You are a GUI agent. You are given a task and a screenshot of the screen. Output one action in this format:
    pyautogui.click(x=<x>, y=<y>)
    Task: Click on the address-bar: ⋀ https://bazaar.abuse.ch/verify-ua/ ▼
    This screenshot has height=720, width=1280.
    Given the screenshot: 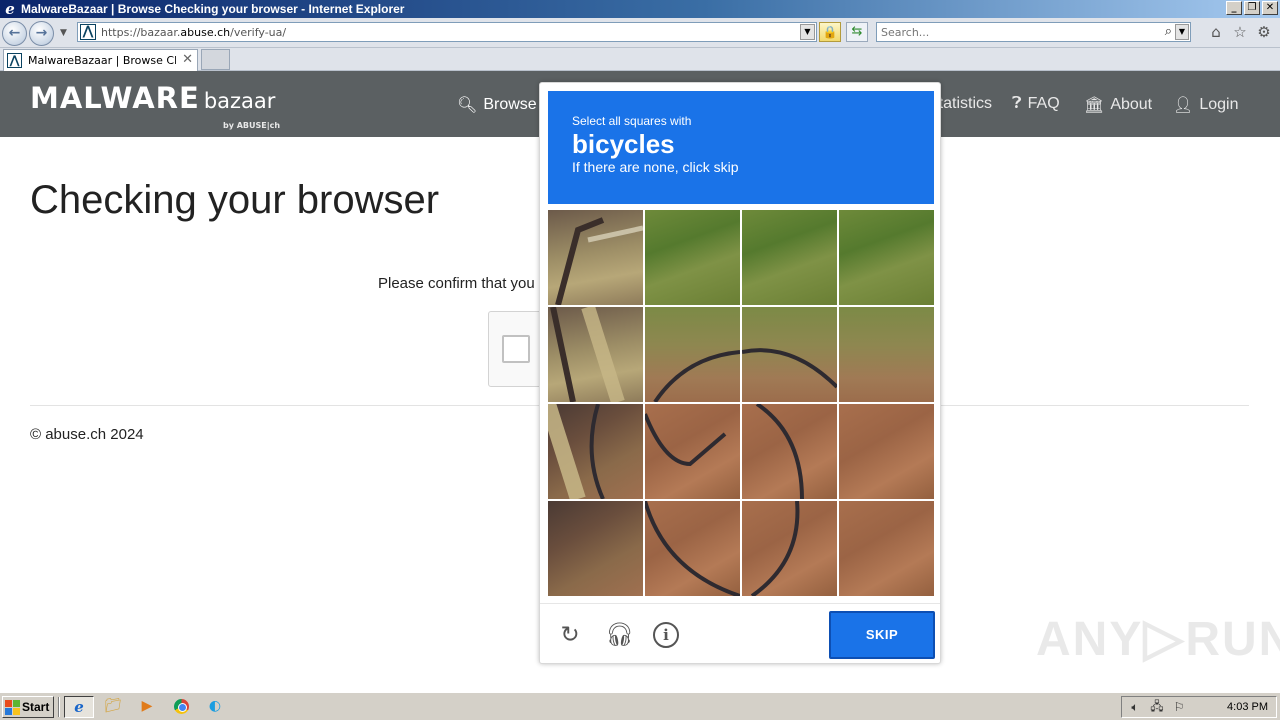 What is the action you would take?
    pyautogui.click(x=447, y=32)
    